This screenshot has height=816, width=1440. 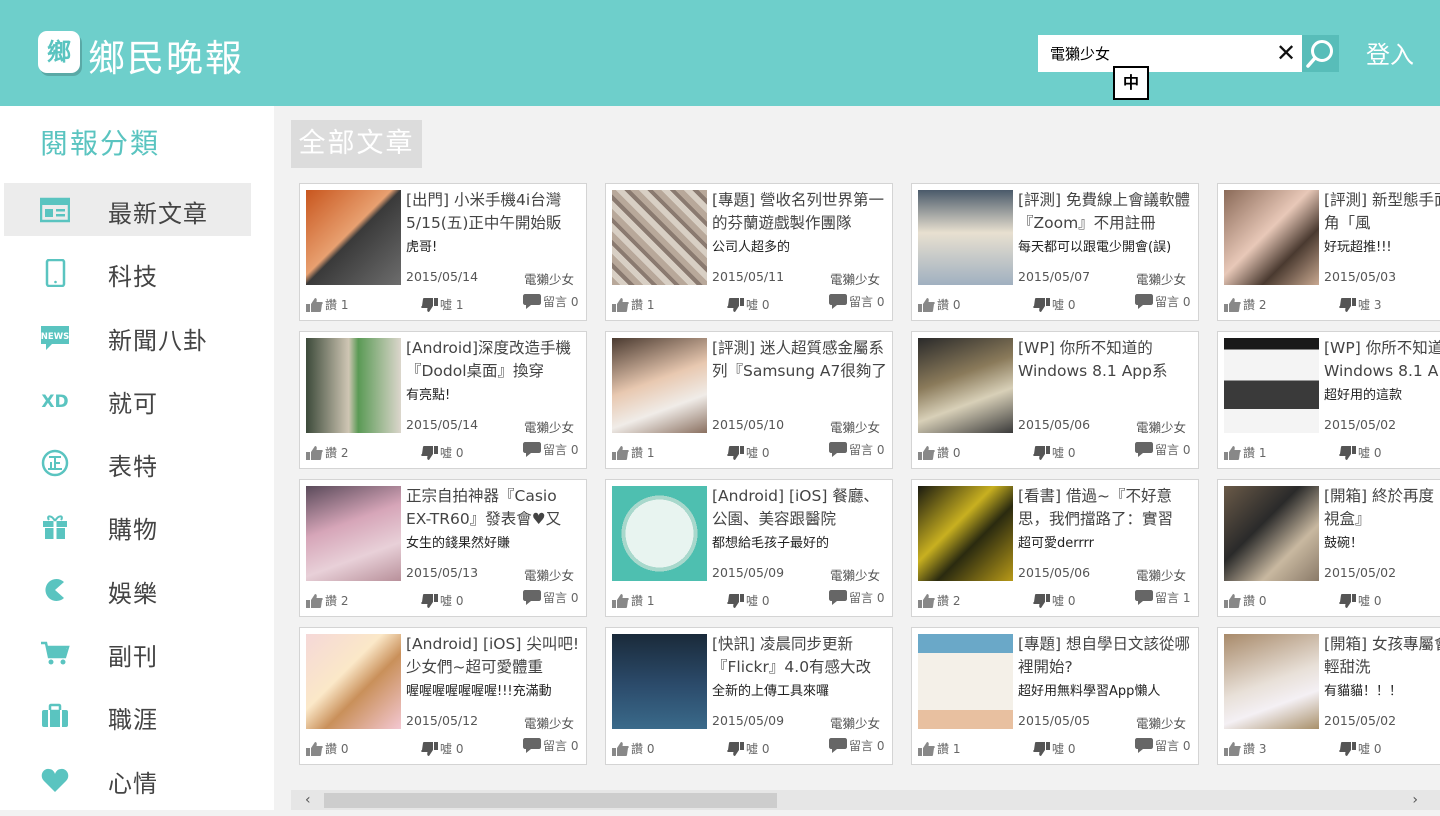 I want to click on article-title: [快訊] 凌晨同步更新『Flickr』4.0有感大改, so click(x=801, y=656).